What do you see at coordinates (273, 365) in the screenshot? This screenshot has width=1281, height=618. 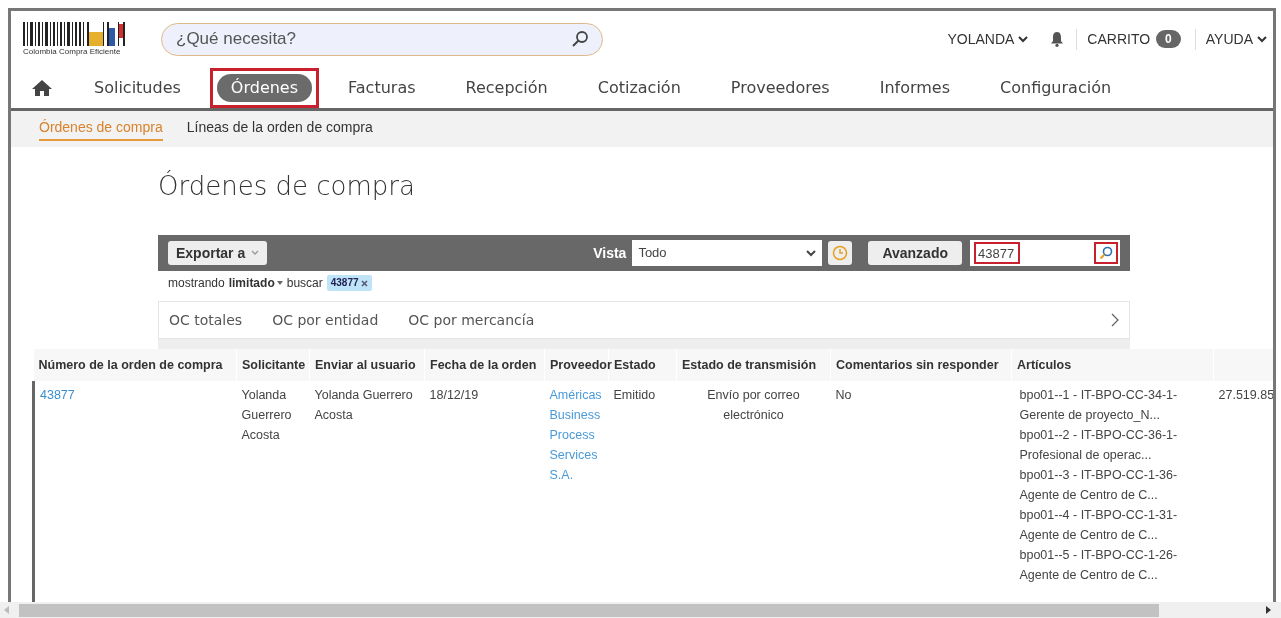 I see `column-header: Solicitante` at bounding box center [273, 365].